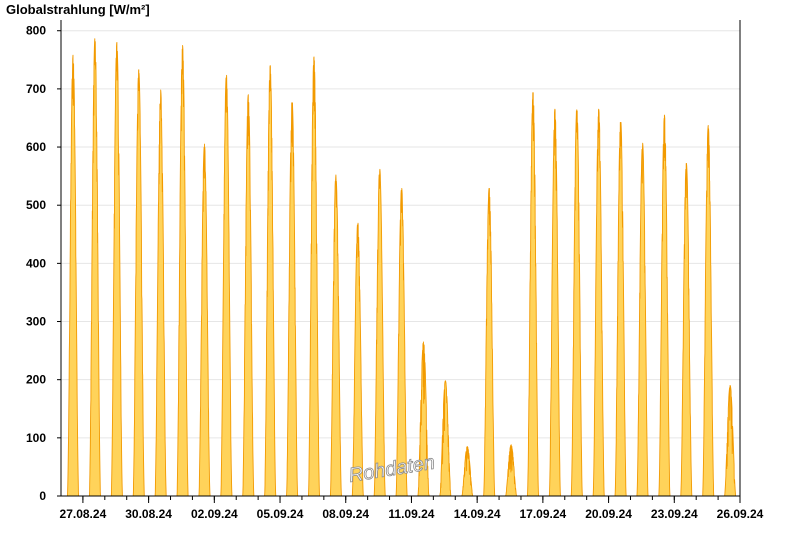 This screenshot has width=800, height=550. I want to click on x-tick-label: 17.09.24, so click(543, 514).